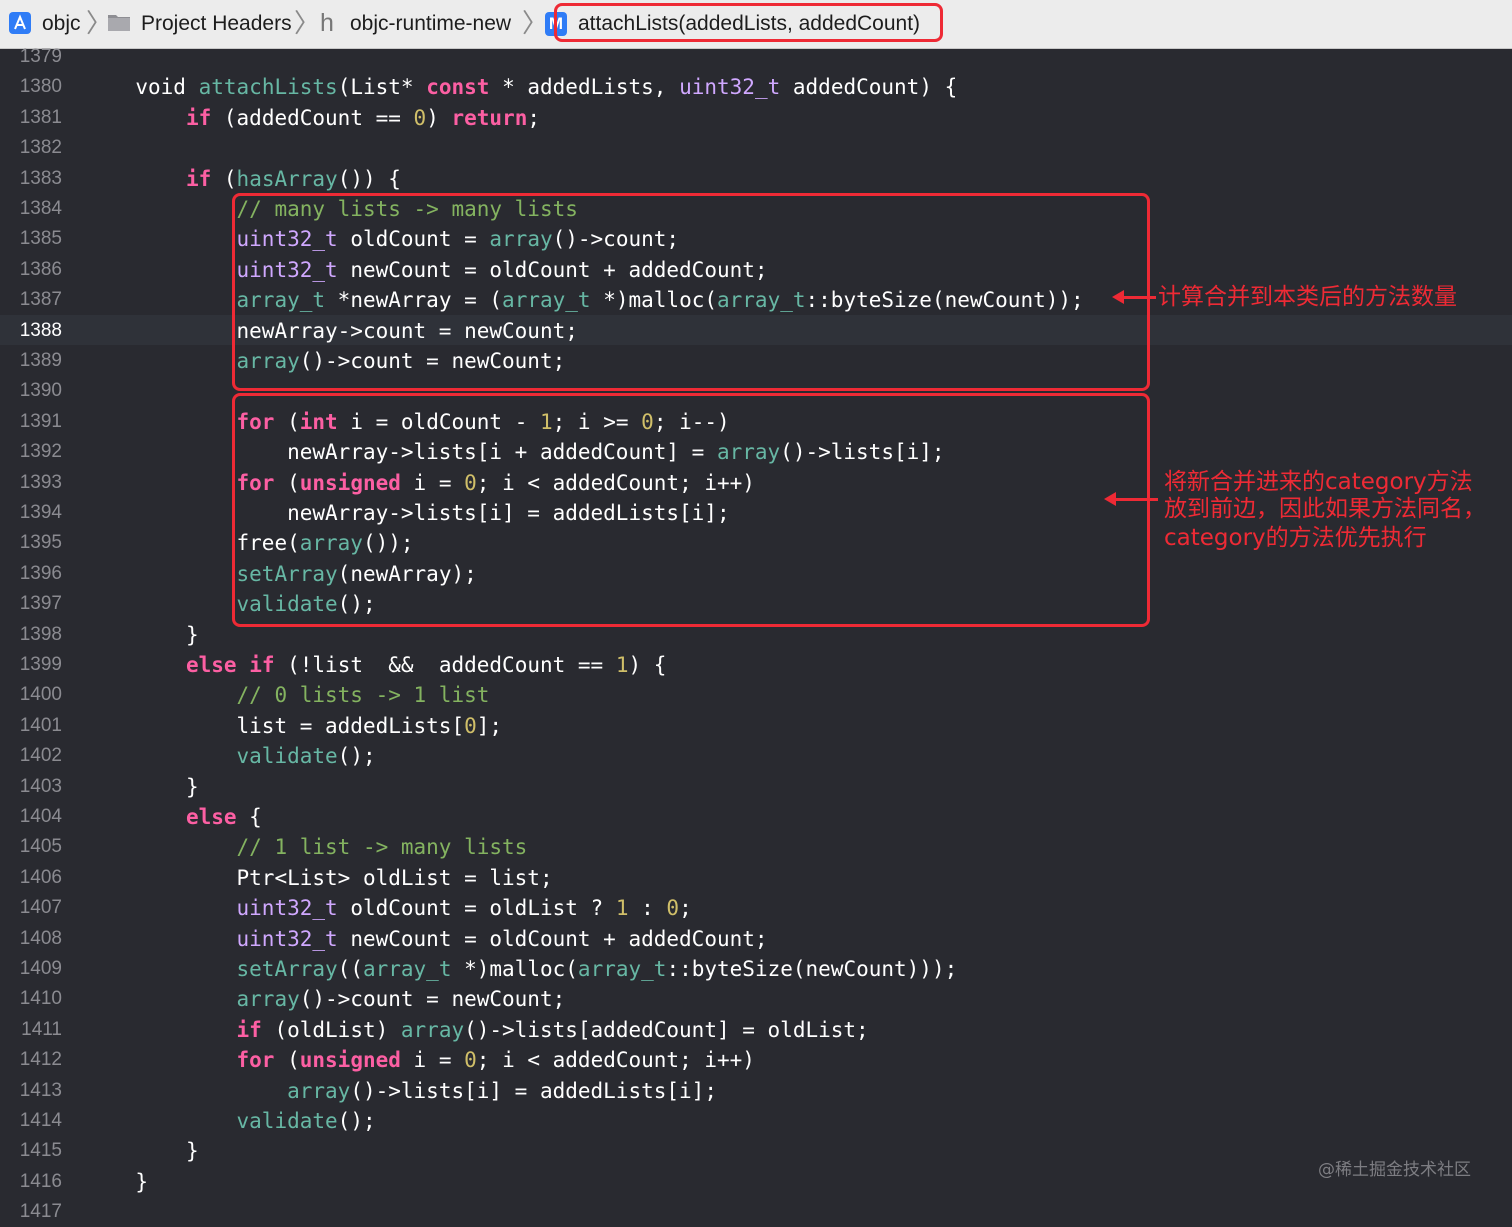 The image size is (1512, 1227). I want to click on code-token: Ptr<List> oldList = list;, so click(318, 877).